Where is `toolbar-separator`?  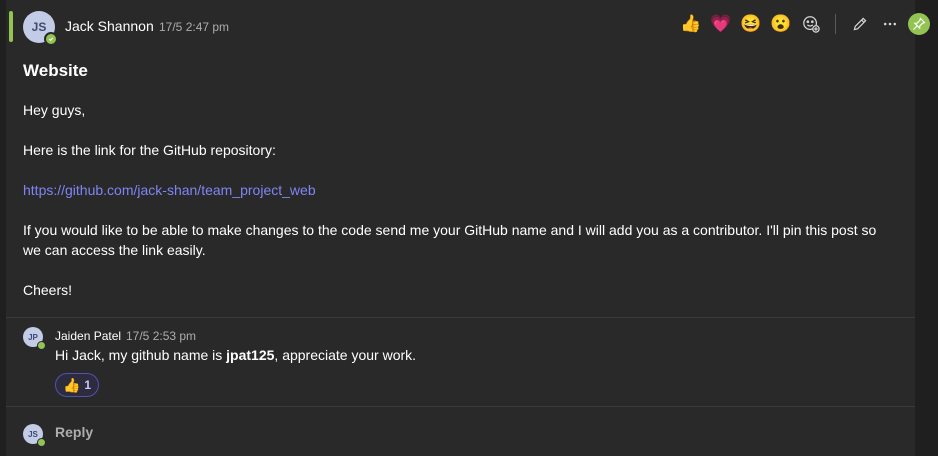 toolbar-separator is located at coordinates (835, 24).